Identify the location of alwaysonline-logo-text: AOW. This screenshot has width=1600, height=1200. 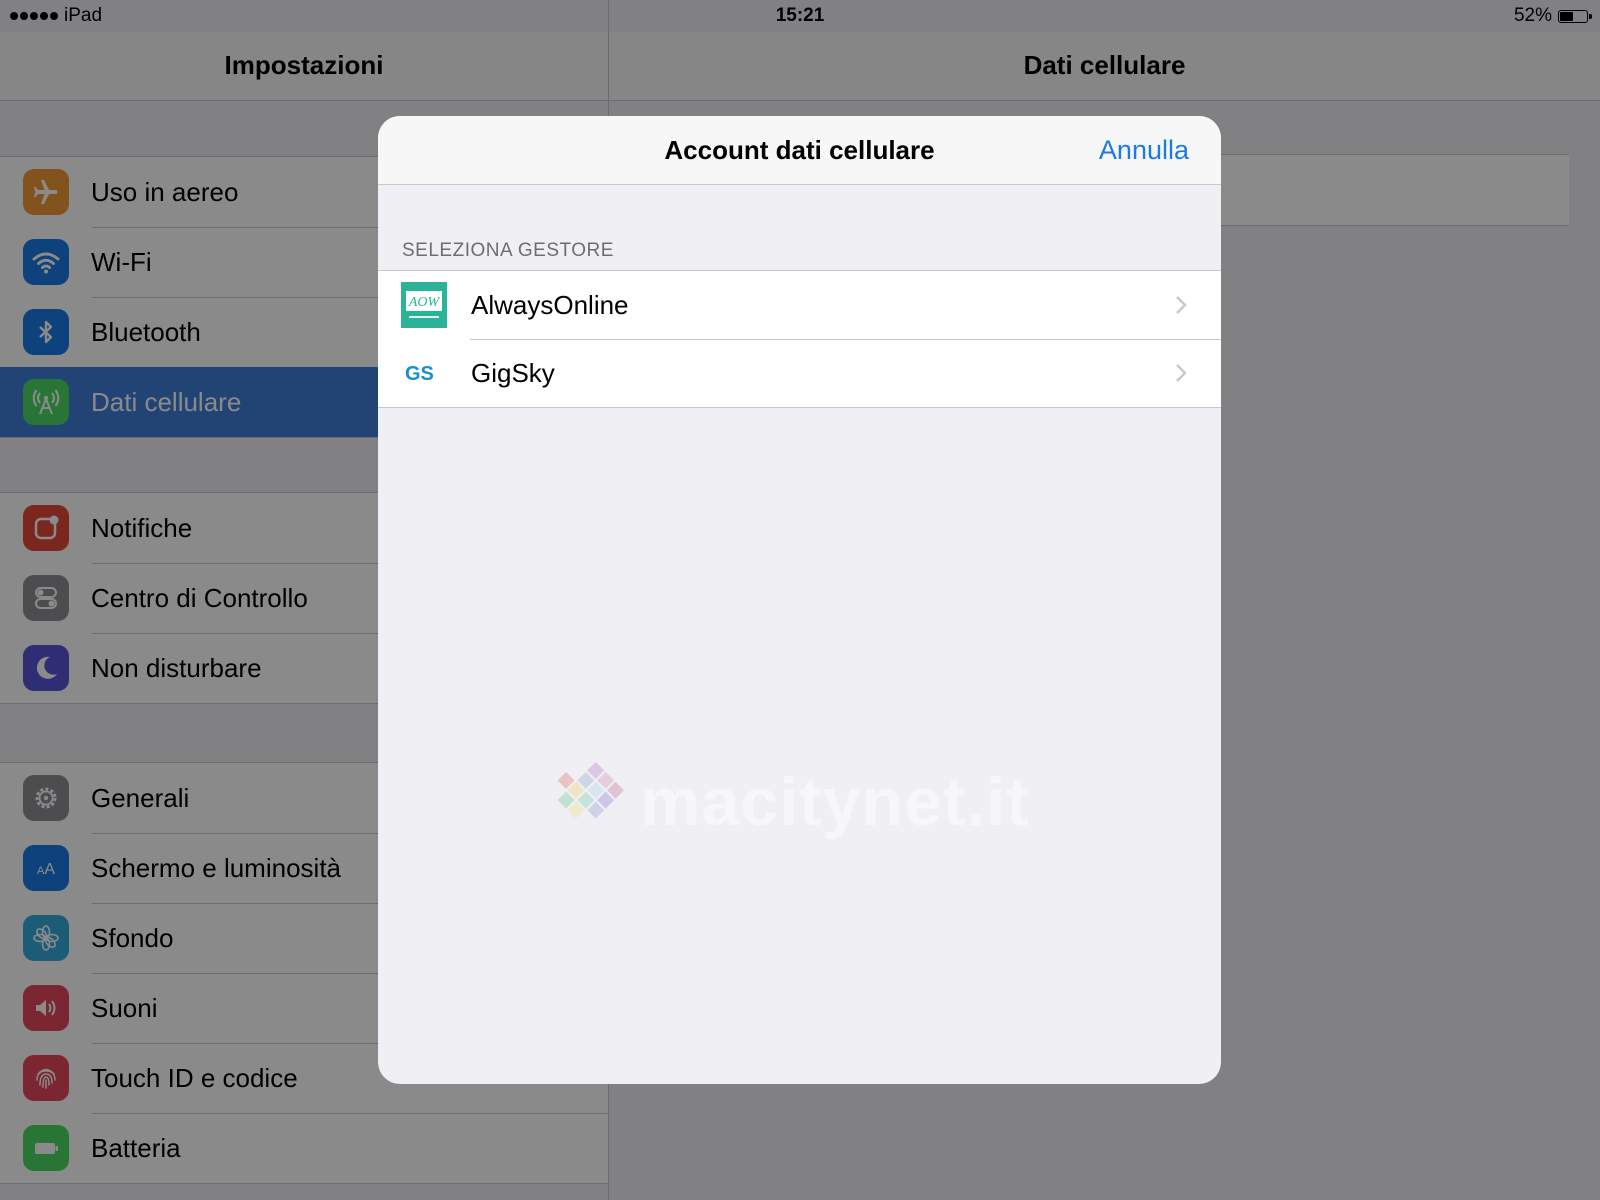
(424, 302).